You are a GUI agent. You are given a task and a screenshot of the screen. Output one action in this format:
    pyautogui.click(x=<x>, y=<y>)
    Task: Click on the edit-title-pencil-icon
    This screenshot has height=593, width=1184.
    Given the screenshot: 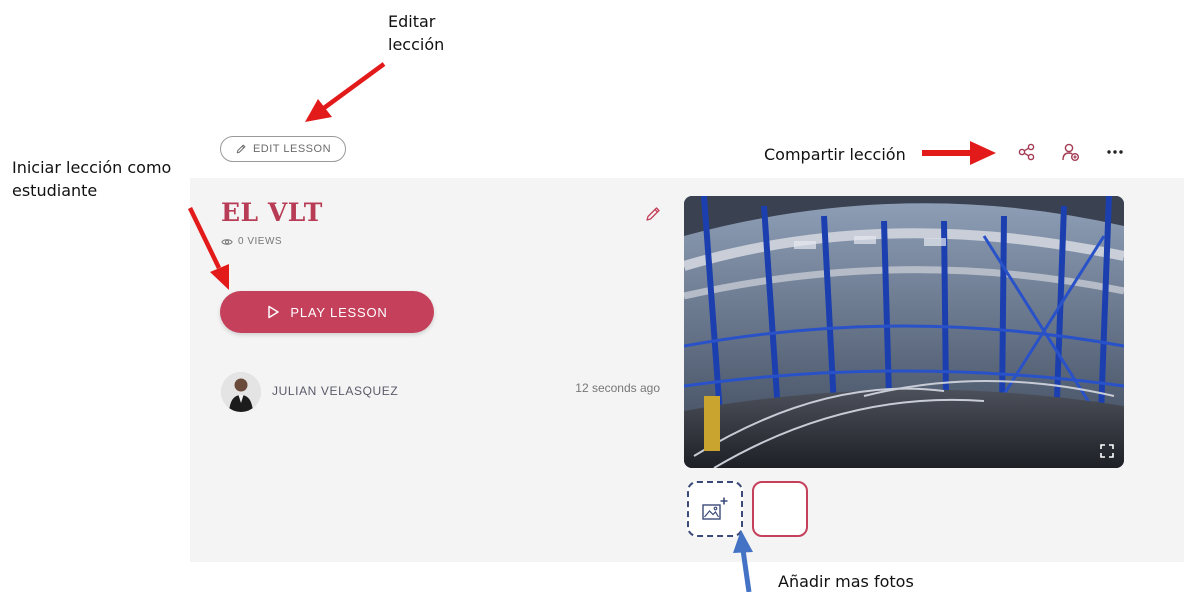 What is the action you would take?
    pyautogui.click(x=653, y=214)
    